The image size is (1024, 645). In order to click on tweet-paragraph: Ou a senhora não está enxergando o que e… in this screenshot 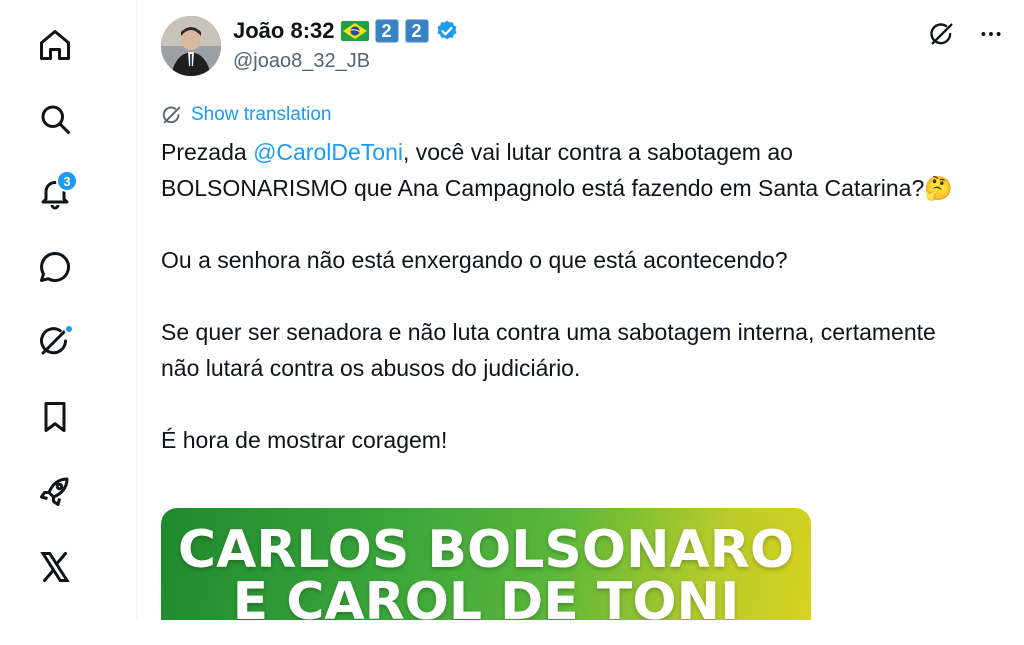, I will do `click(474, 260)`.